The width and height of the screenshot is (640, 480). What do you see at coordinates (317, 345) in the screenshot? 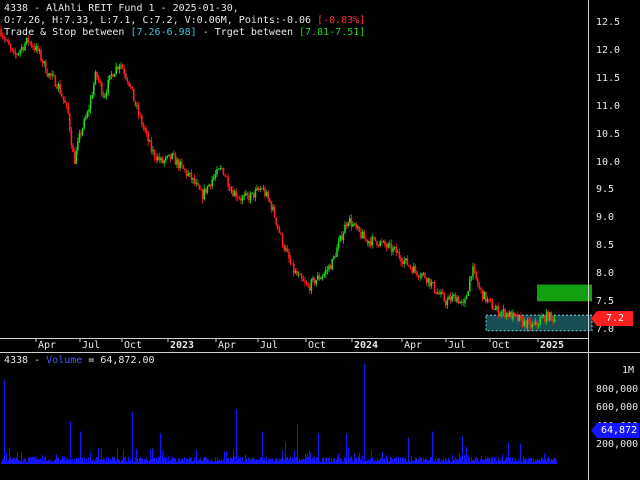
I see `price-xtick-label: Oct` at bounding box center [317, 345].